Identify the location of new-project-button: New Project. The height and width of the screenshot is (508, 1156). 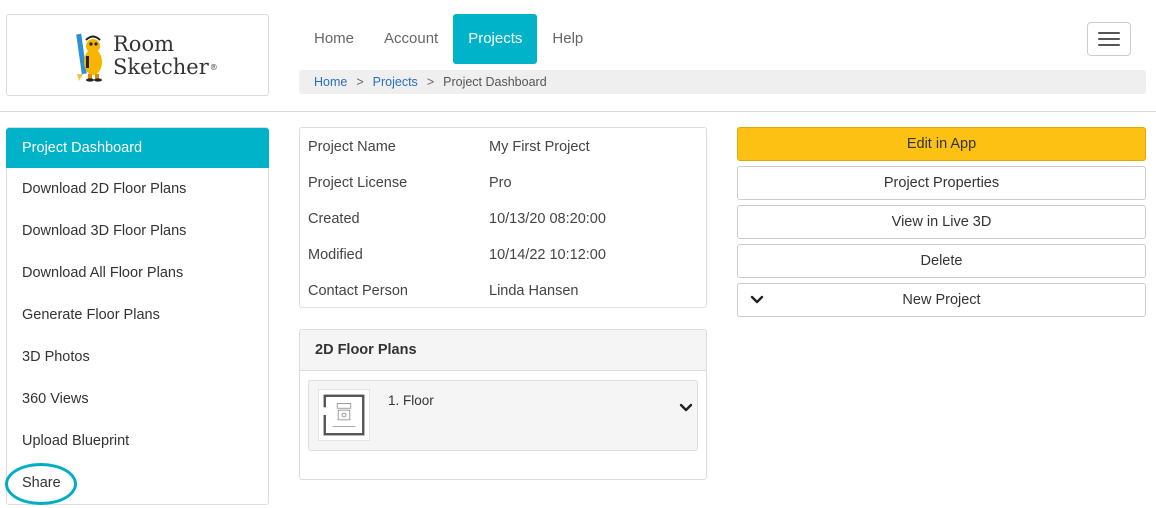
(941, 300).